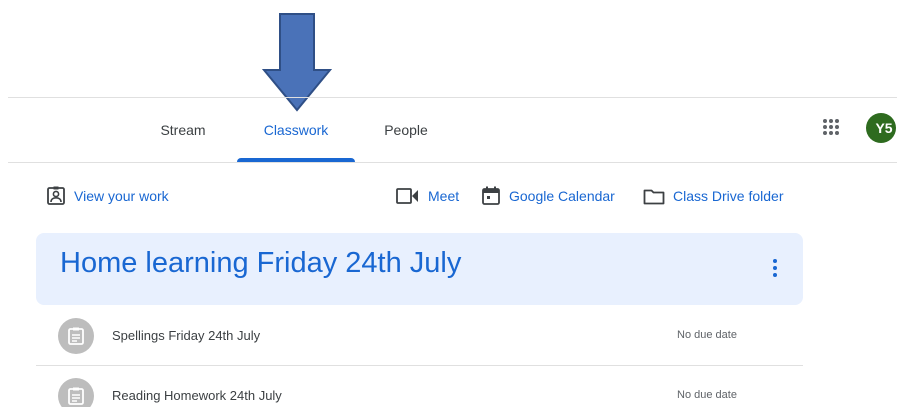 Image resolution: width=897 pixels, height=407 pixels. I want to click on class-drive-folder-label: Class Drive folder, so click(728, 196).